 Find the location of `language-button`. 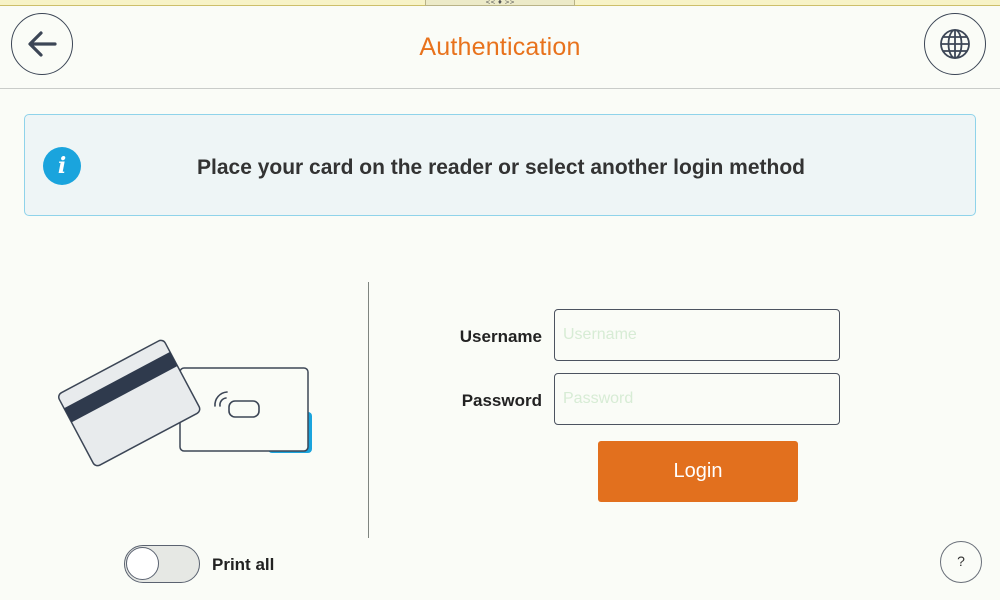

language-button is located at coordinates (955, 44).